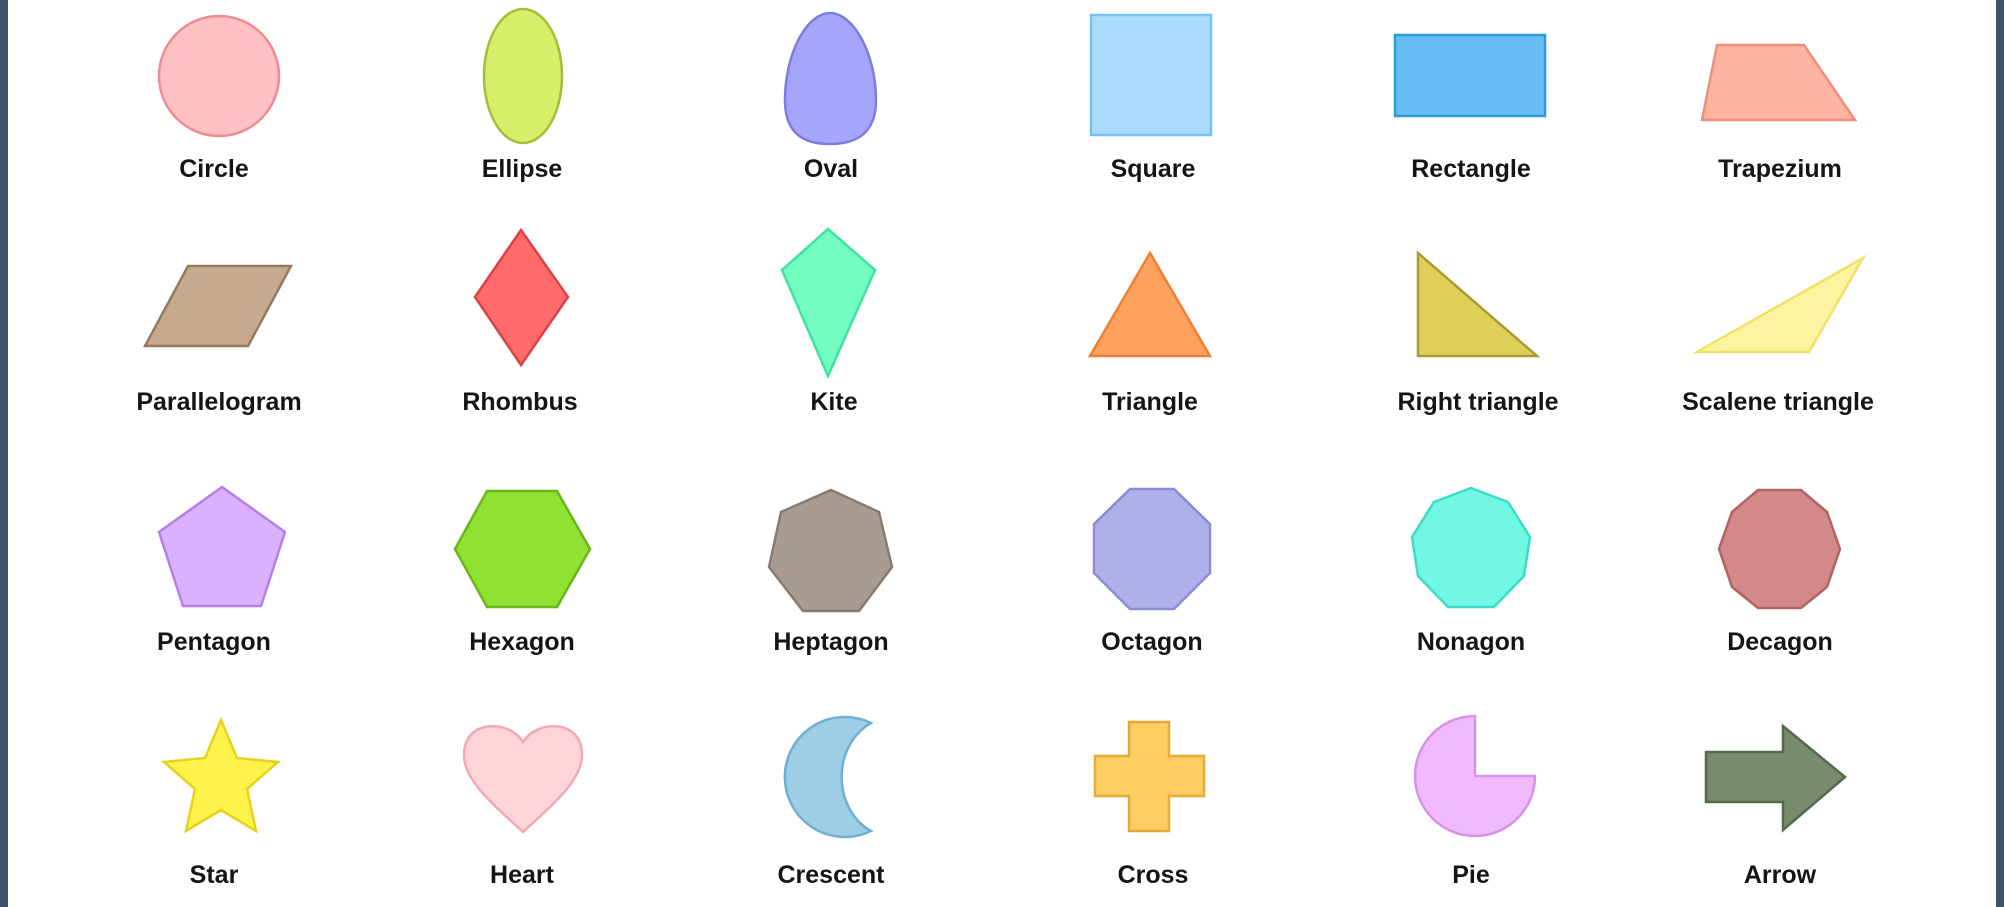  I want to click on rhombus-shape, so click(521, 297).